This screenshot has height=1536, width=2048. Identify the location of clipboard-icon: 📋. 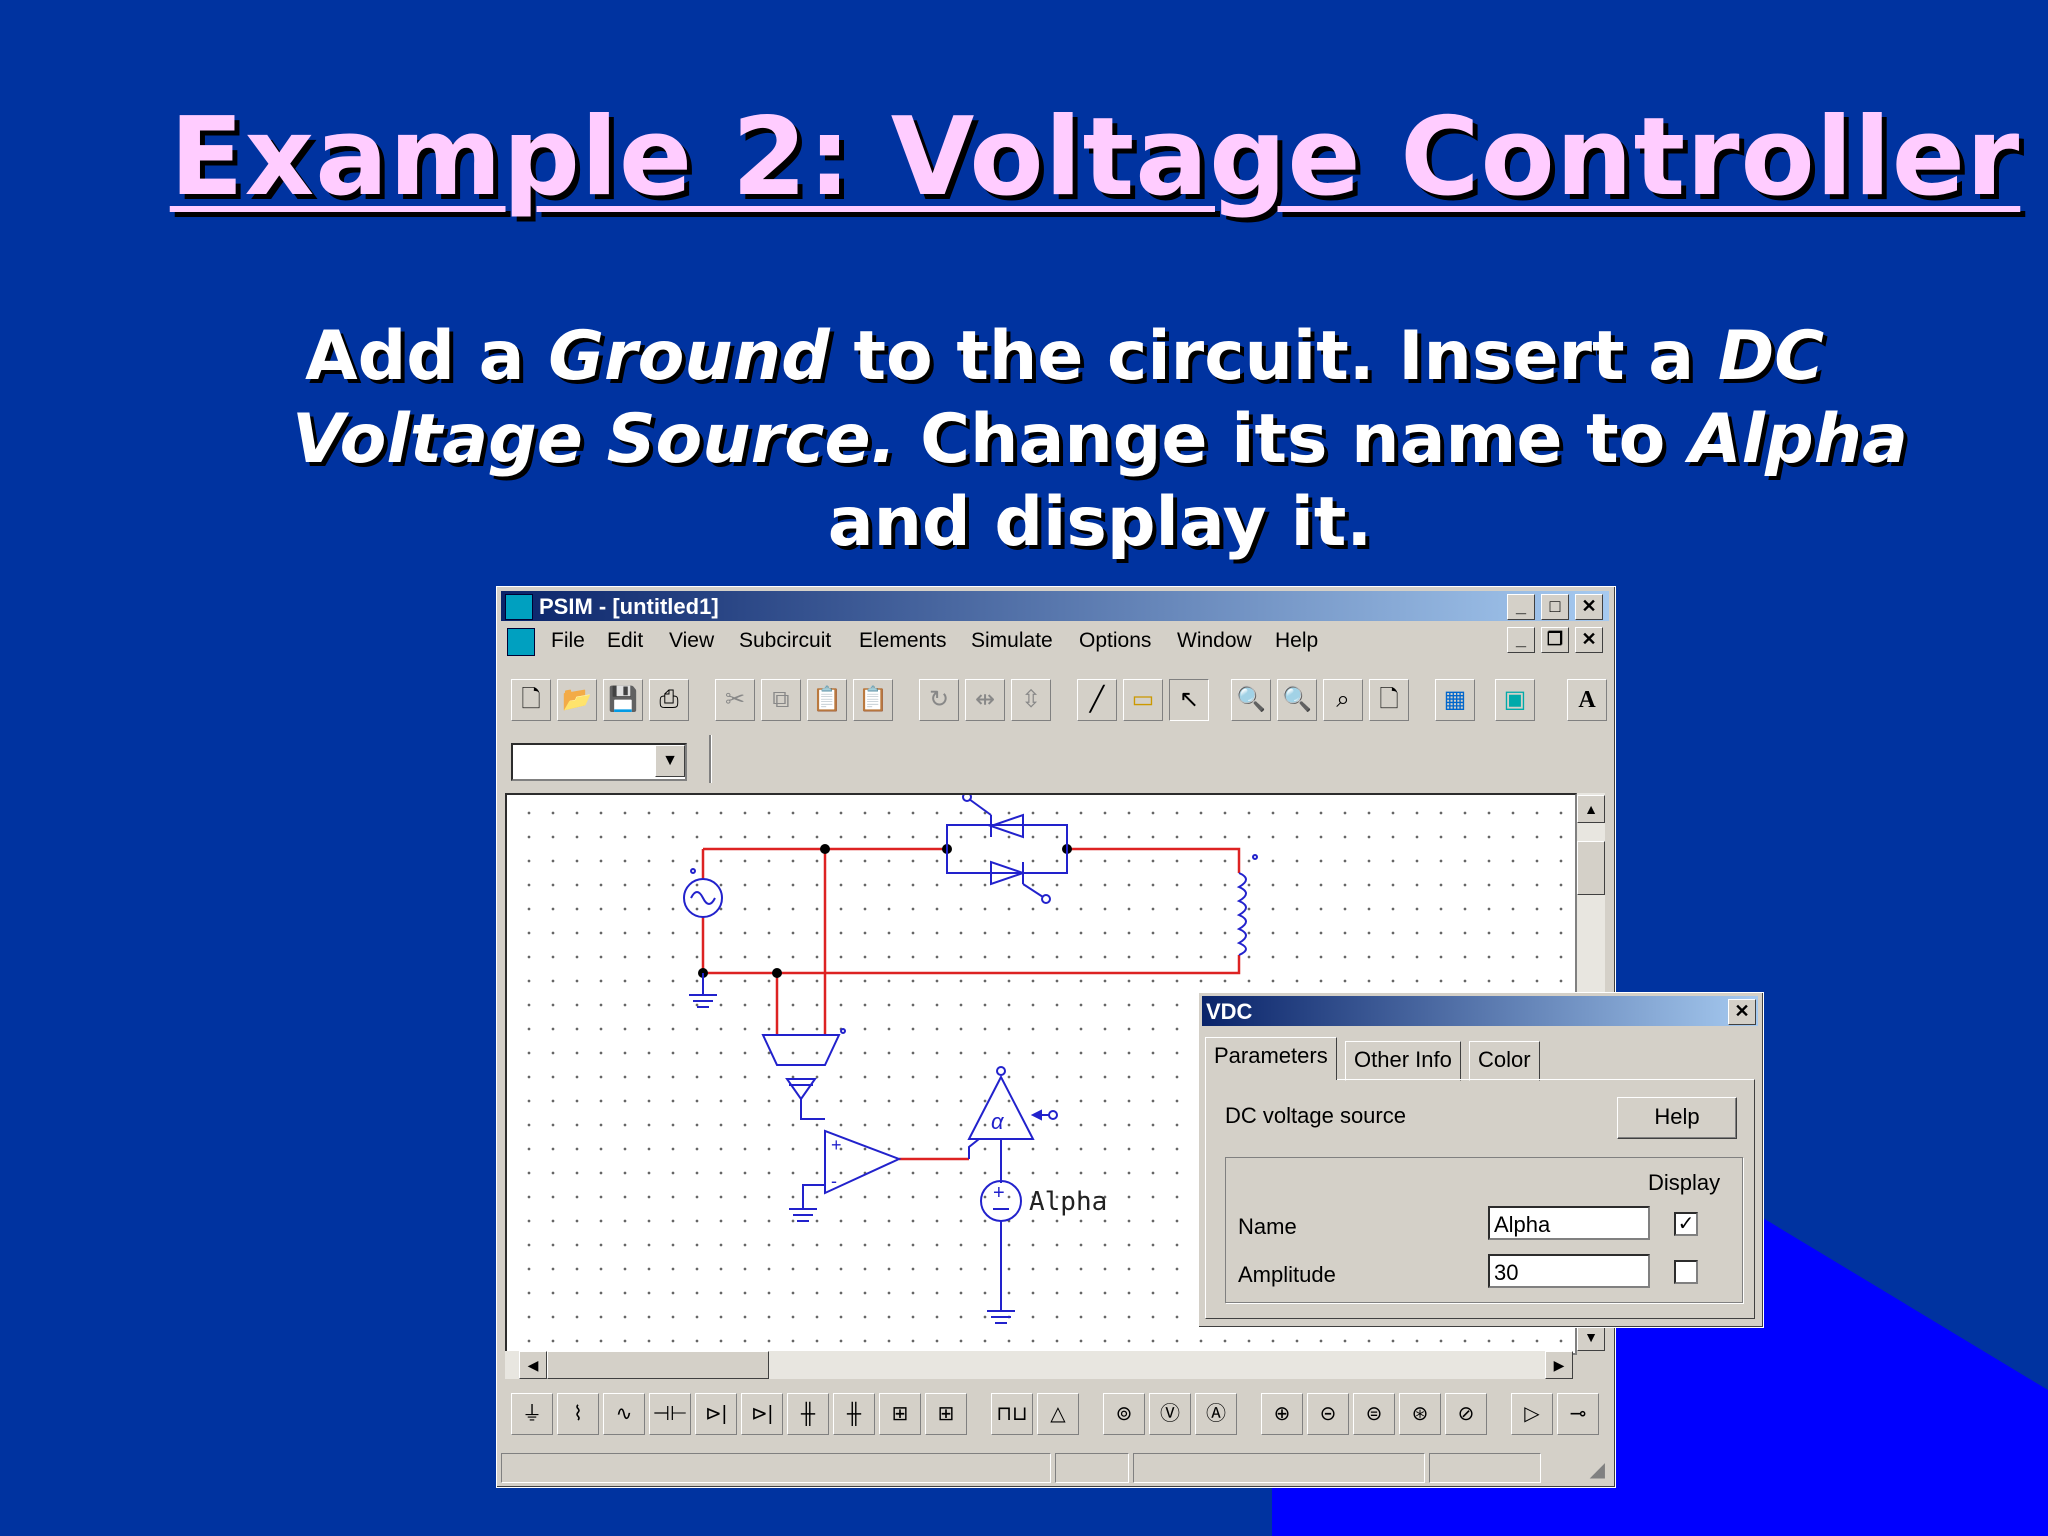
(873, 700).